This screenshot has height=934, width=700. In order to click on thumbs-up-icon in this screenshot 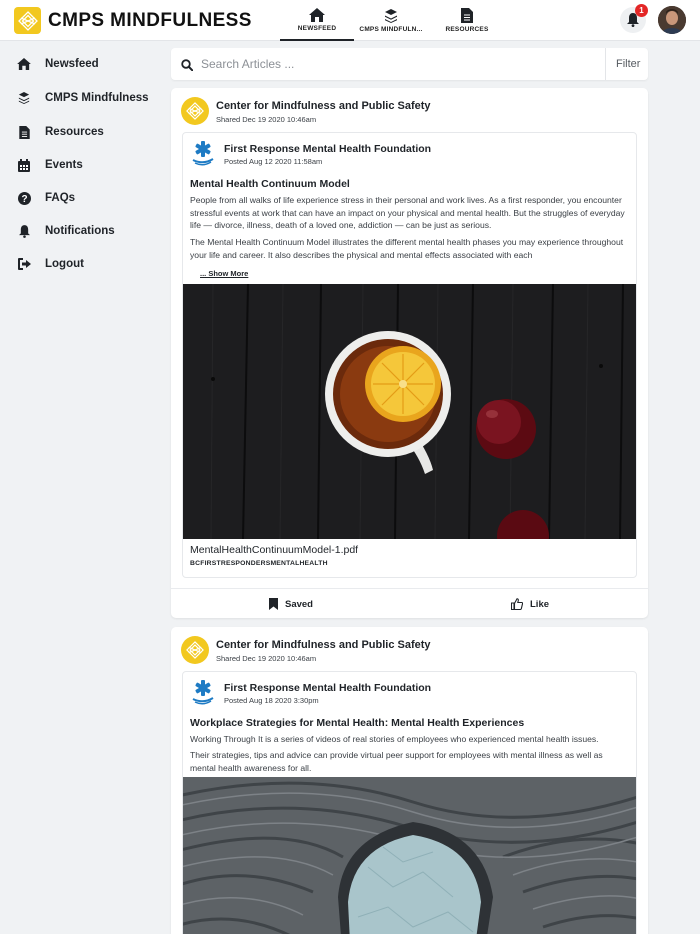, I will do `click(517, 604)`.